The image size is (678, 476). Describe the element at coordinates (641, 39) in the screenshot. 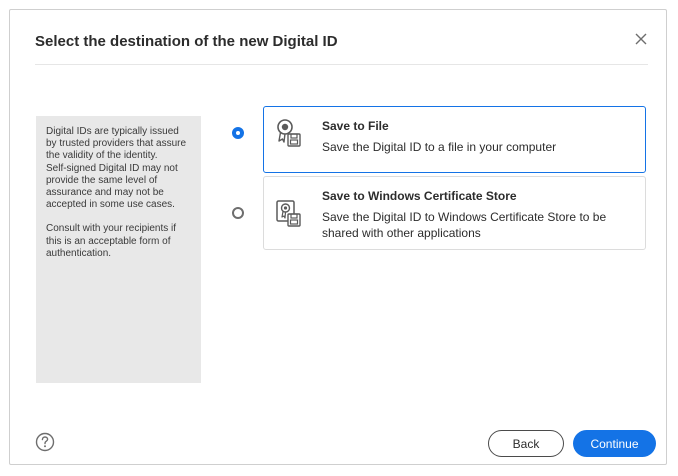

I see `close-icon` at that location.